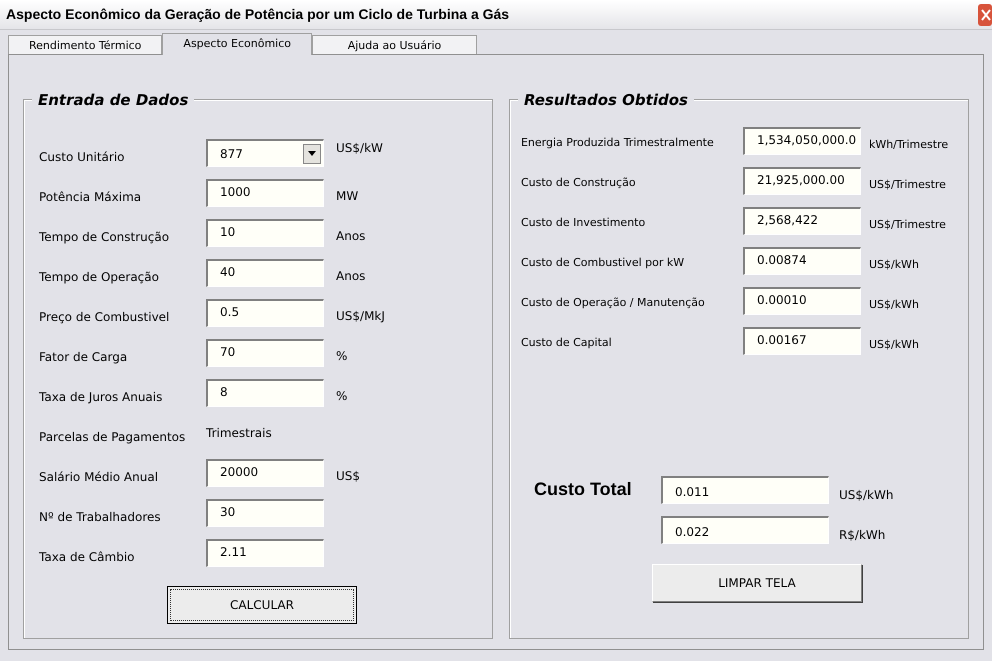  What do you see at coordinates (112, 437) in the screenshot?
I see `field-label: Parcelas de Pagamentos` at bounding box center [112, 437].